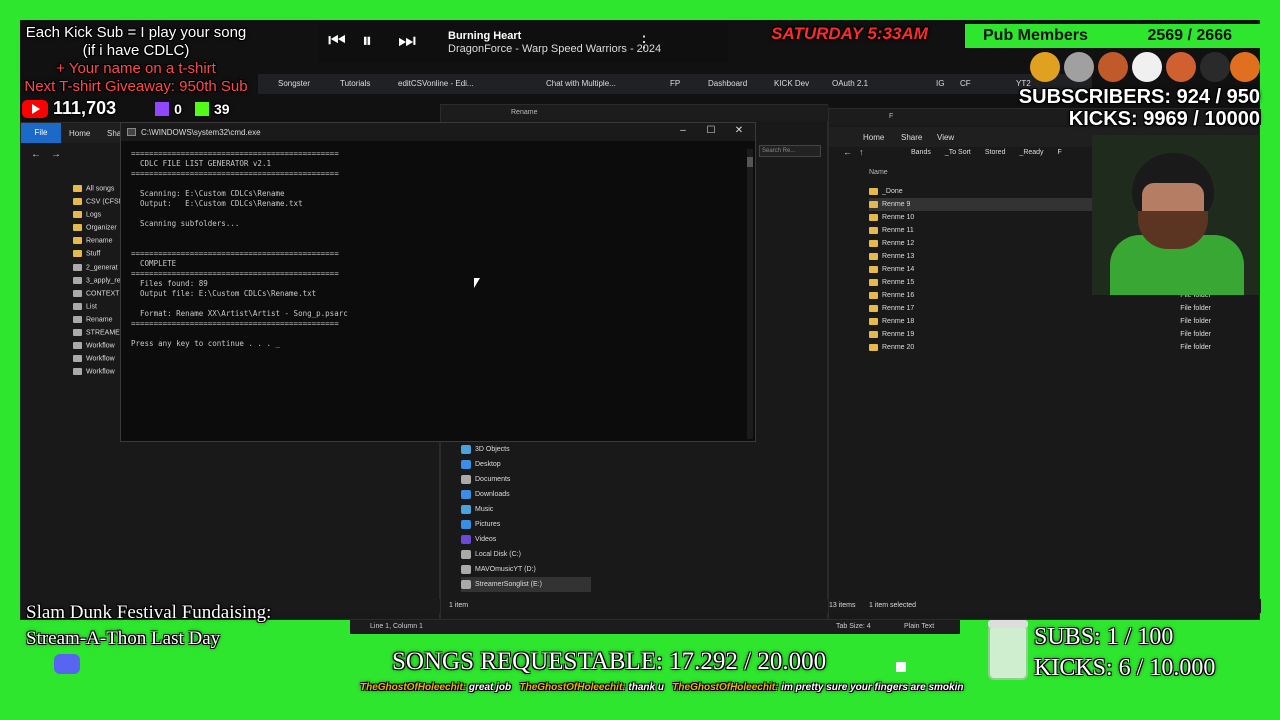 The image size is (1280, 720). What do you see at coordinates (367, 41) in the screenshot?
I see `pause-icon: ⏸` at bounding box center [367, 41].